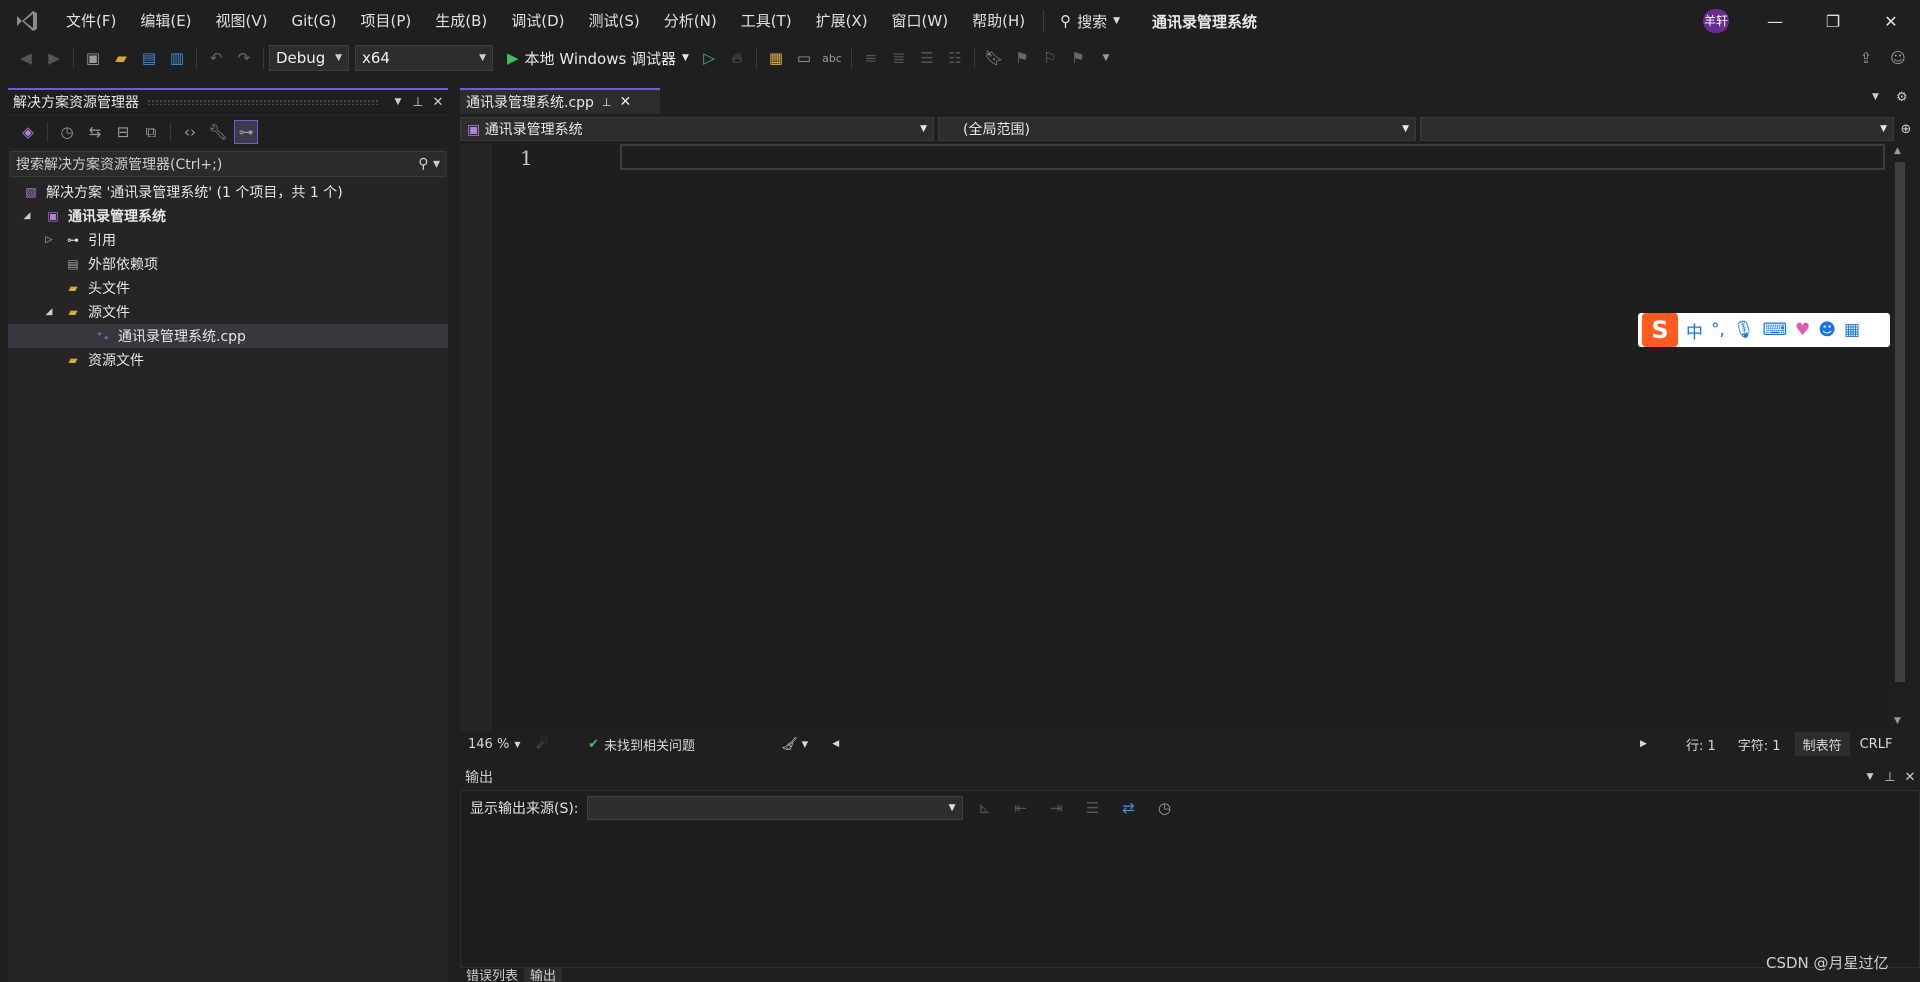  I want to click on forward-icon: ▶, so click(54, 58).